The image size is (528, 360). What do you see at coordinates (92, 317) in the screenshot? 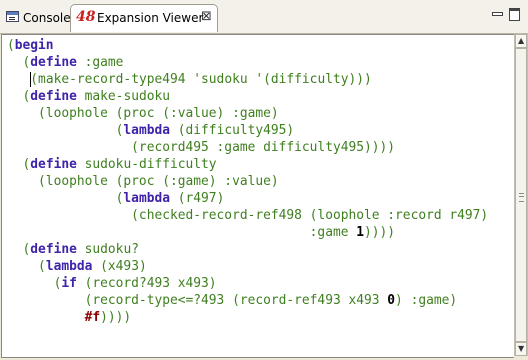
I see `boolean-token: #f` at bounding box center [92, 317].